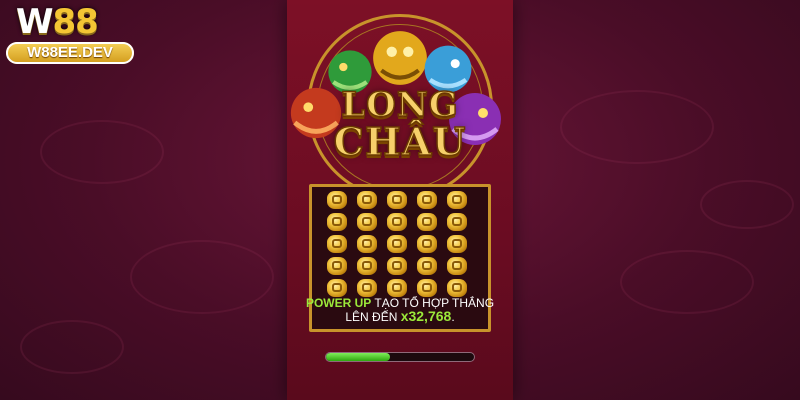  Describe the element at coordinates (70, 53) in the screenshot. I see `brand-url: W88EE.DEV` at that location.